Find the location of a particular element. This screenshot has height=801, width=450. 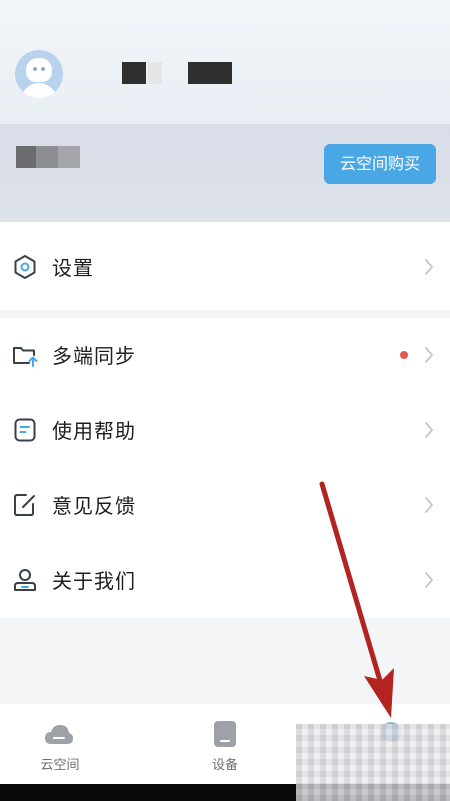

menu-item-sync: 多端同步 is located at coordinates (225, 355).